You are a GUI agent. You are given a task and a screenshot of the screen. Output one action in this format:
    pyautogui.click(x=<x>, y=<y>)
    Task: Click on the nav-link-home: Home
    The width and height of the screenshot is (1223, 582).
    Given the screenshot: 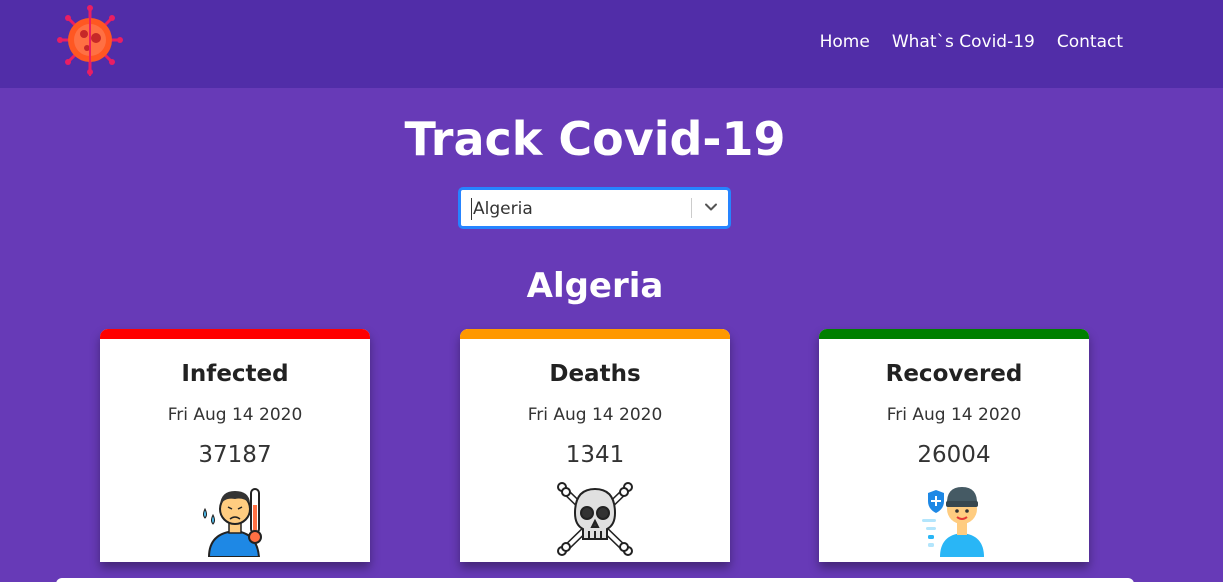 What is the action you would take?
    pyautogui.click(x=845, y=42)
    